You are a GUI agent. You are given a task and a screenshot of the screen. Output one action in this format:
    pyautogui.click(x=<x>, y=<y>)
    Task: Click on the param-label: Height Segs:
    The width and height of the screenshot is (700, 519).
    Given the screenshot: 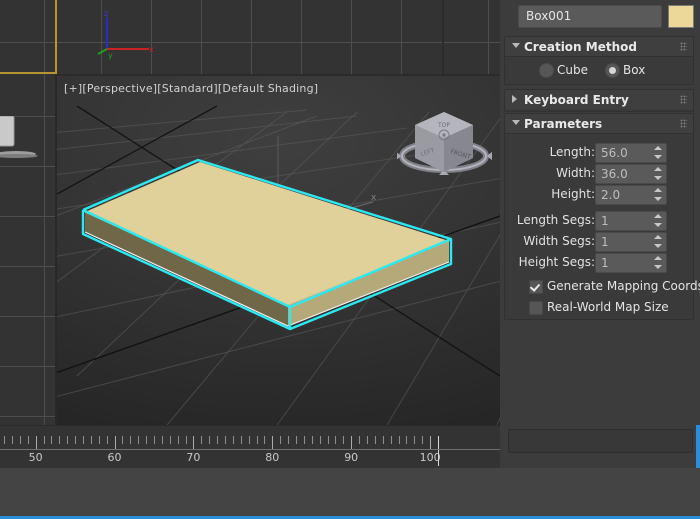 What is the action you would take?
    pyautogui.click(x=556, y=262)
    